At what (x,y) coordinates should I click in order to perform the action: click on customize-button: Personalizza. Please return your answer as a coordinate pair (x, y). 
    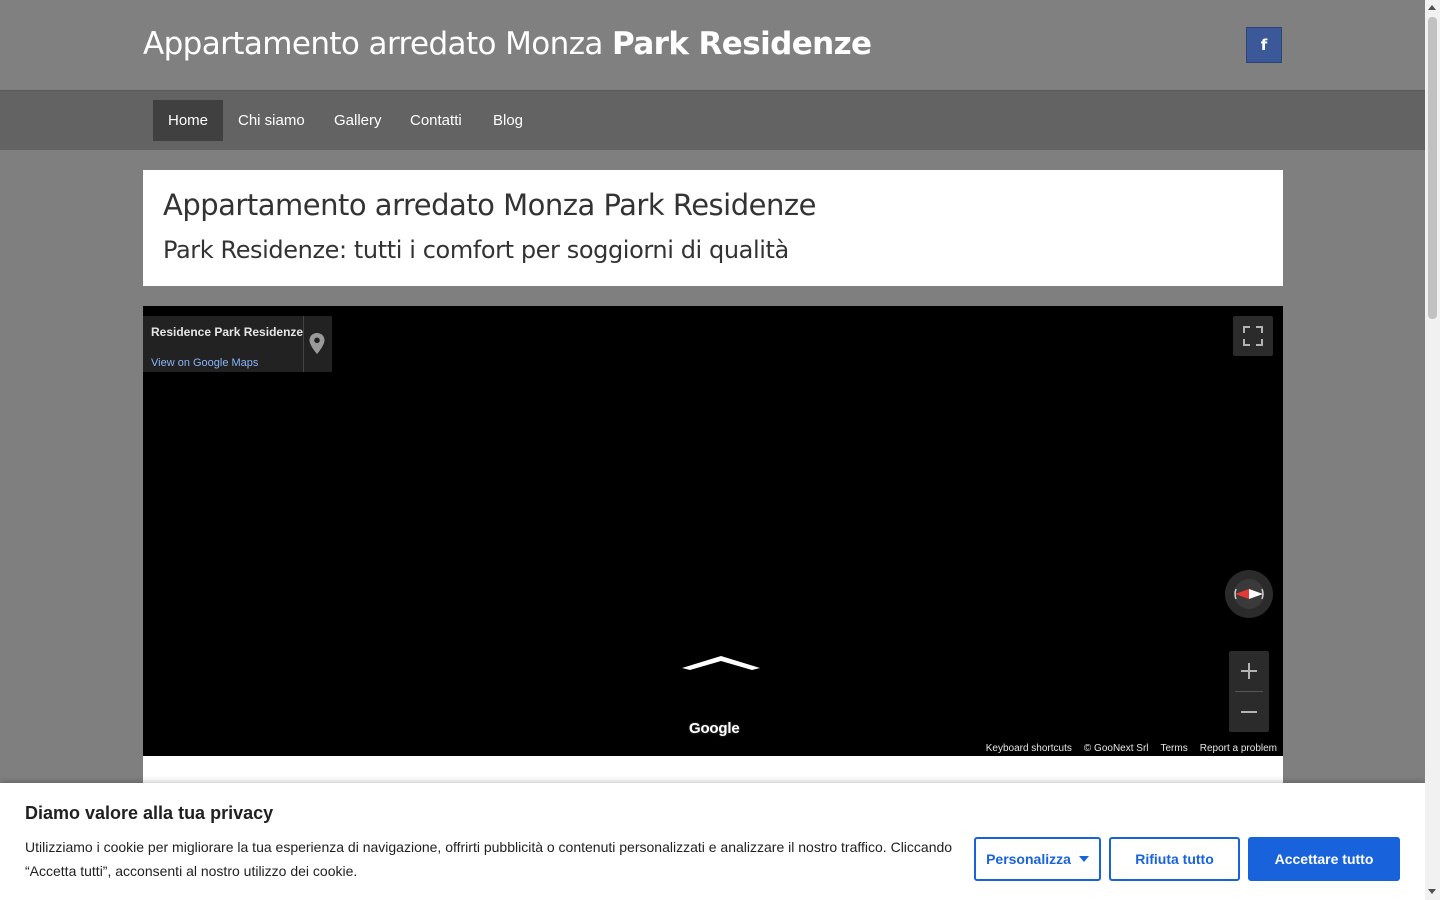
    Looking at the image, I should click on (1037, 859).